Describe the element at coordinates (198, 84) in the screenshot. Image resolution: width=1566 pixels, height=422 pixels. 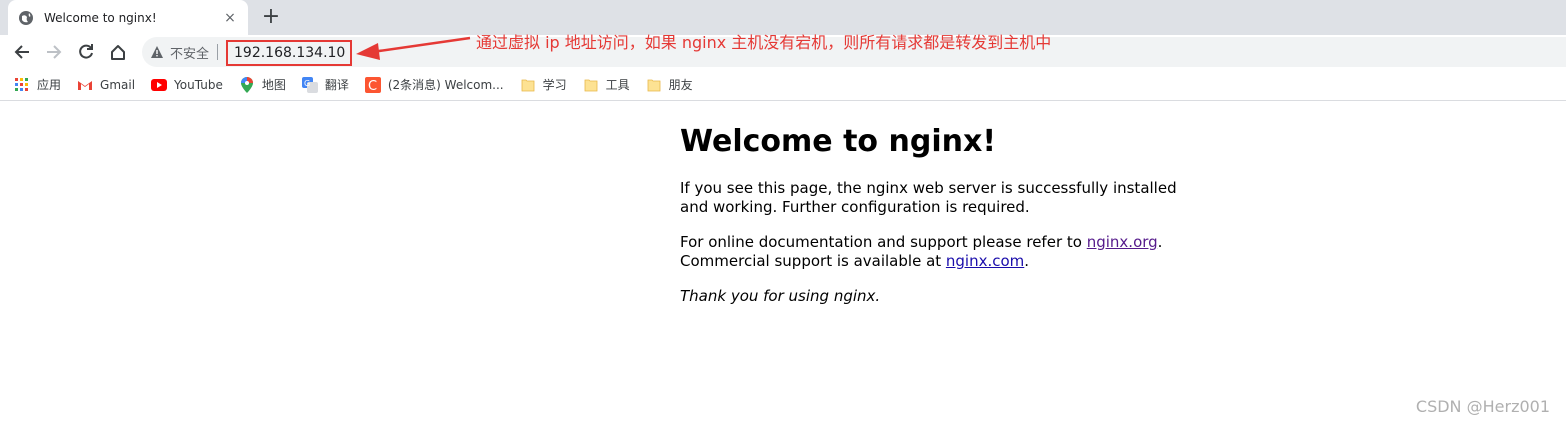
I see `bookmark-label: YouTube` at that location.